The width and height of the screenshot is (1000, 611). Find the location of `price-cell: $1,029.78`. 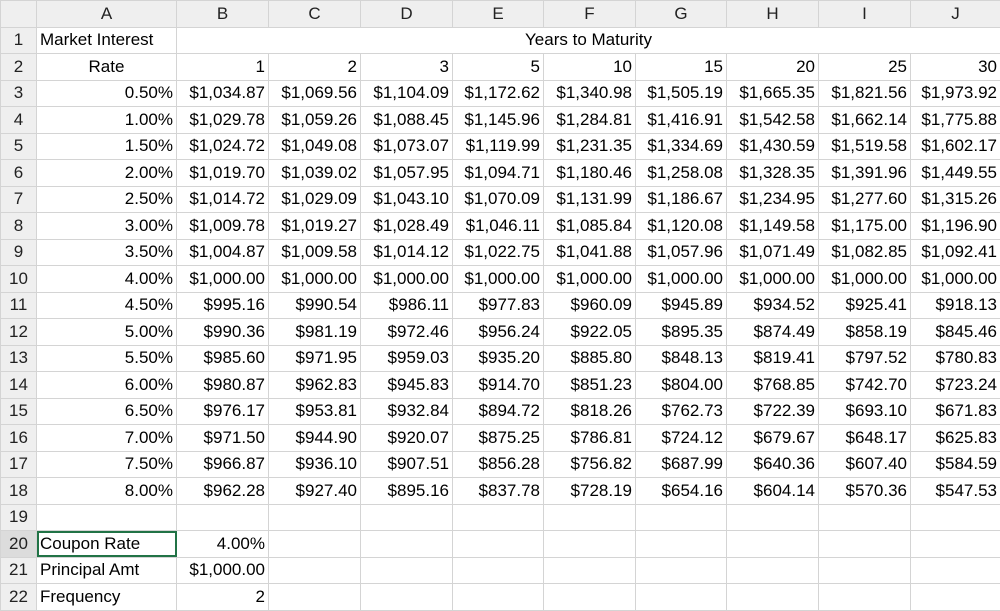

price-cell: $1,029.78 is located at coordinates (223, 120).